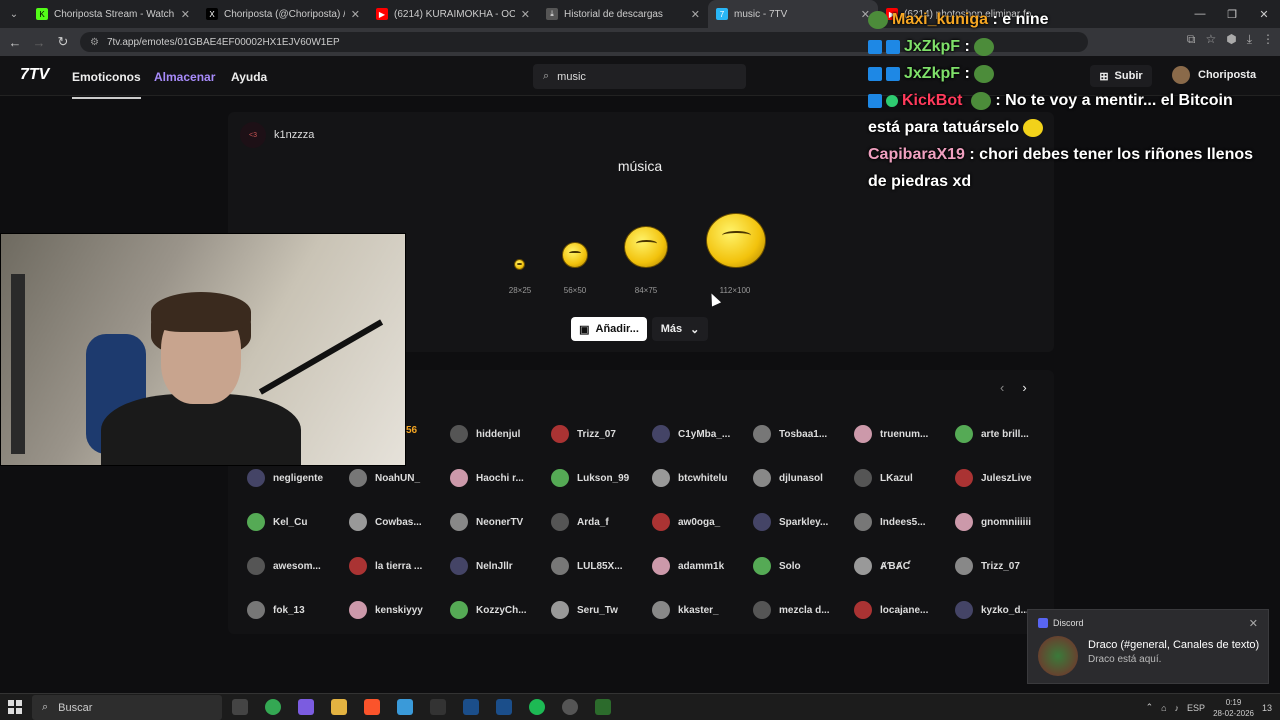 The width and height of the screenshot is (1280, 720). Describe the element at coordinates (688, 566) in the screenshot. I see `channel-item: adamm1k` at that location.